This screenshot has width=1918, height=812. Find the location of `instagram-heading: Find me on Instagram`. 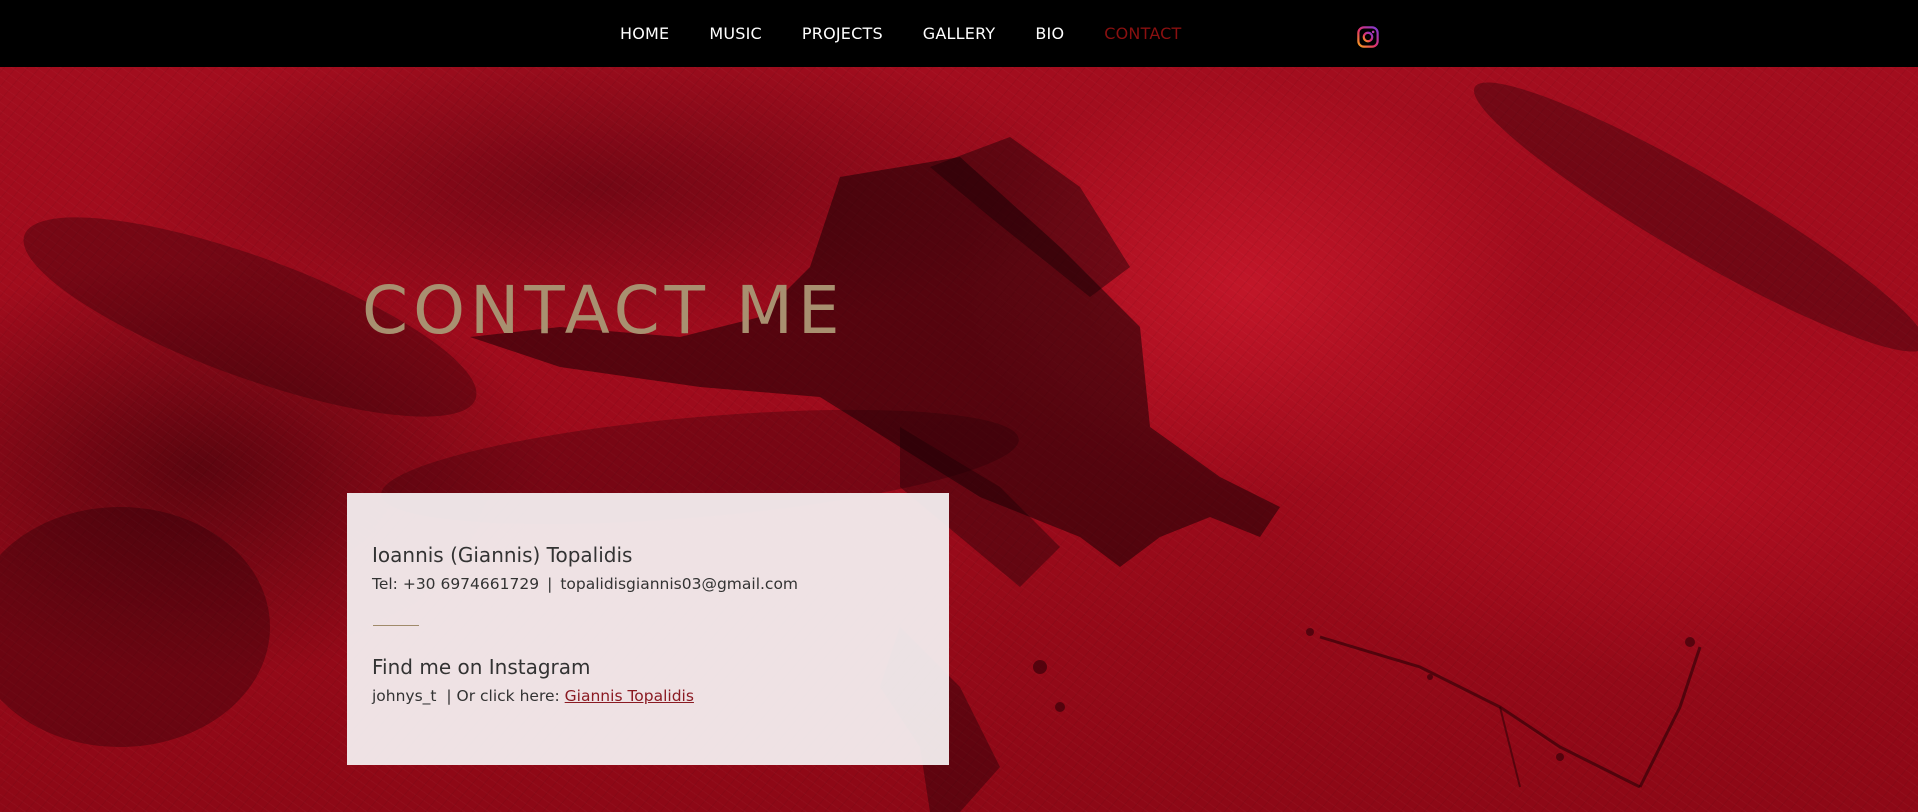

instagram-heading: Find me on Instagram is located at coordinates (481, 667).